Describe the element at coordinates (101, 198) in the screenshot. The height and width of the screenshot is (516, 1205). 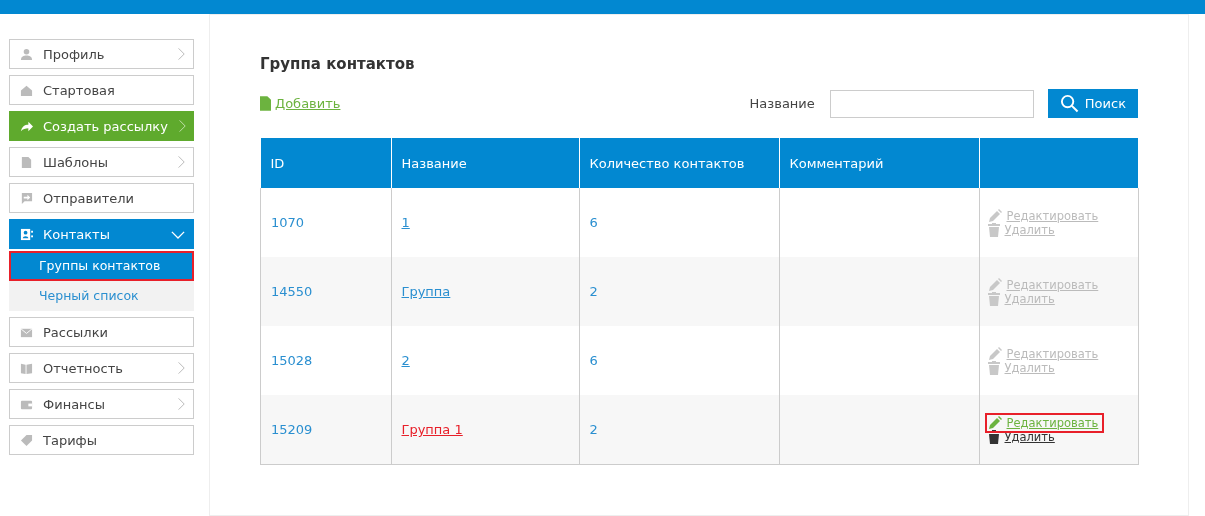
I see `sidebar-item: Отправители` at that location.